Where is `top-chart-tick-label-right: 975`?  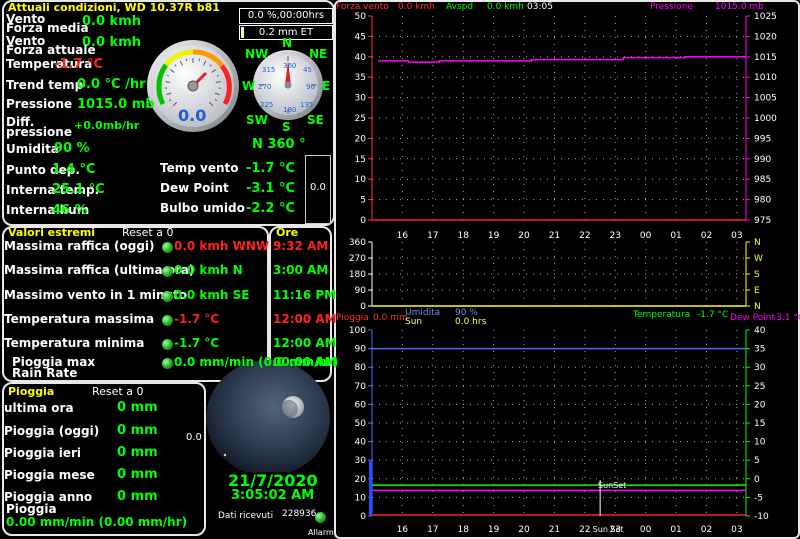
top-chart-tick-label-right: 975 is located at coordinates (762, 221).